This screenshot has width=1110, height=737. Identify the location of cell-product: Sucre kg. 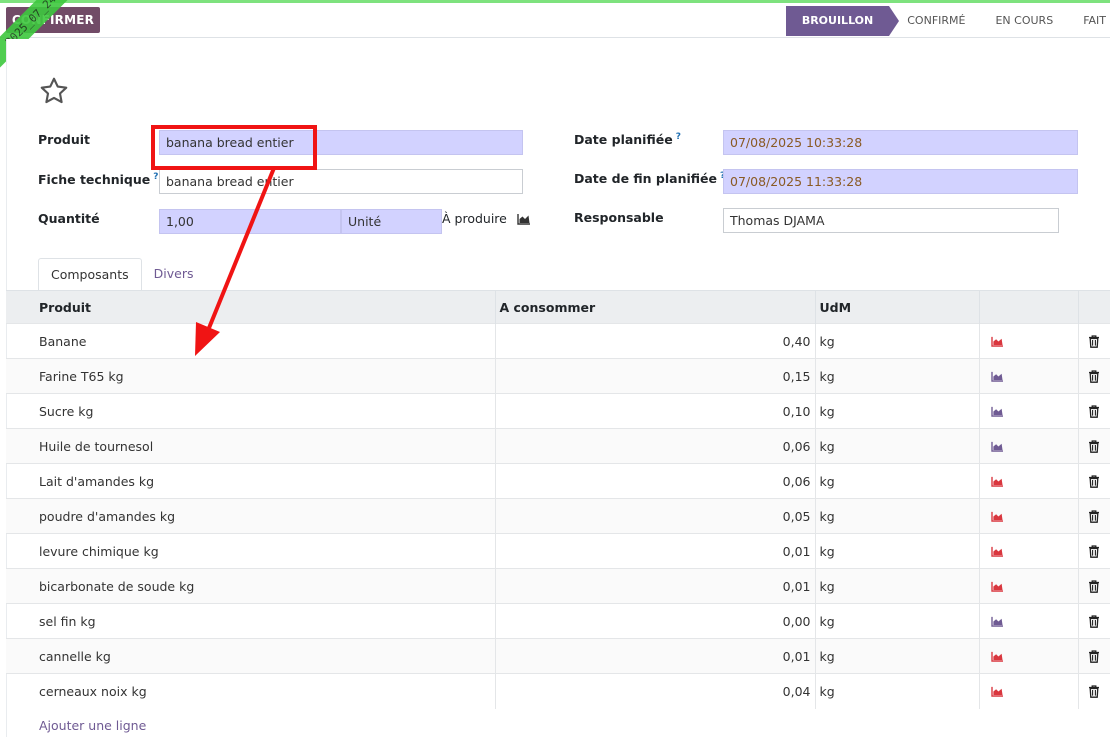
(251, 411).